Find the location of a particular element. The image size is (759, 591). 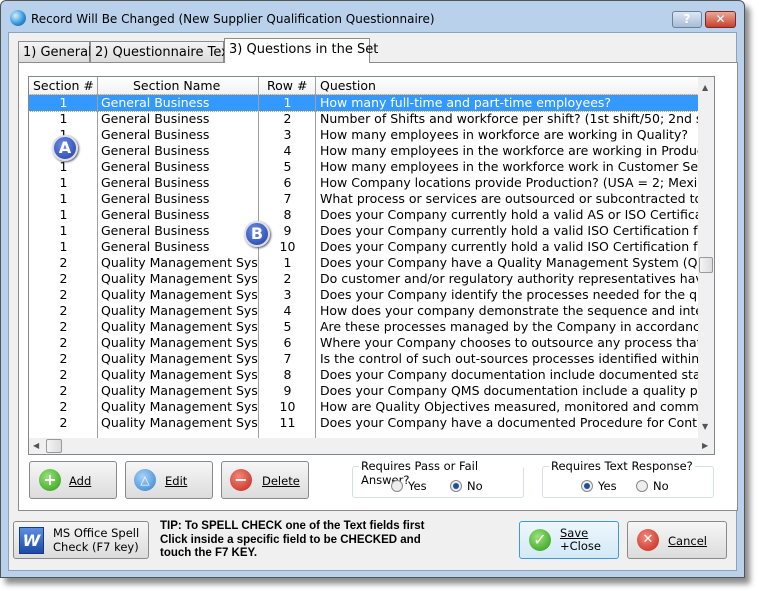

delete-button: − Delete is located at coordinates (265, 480).